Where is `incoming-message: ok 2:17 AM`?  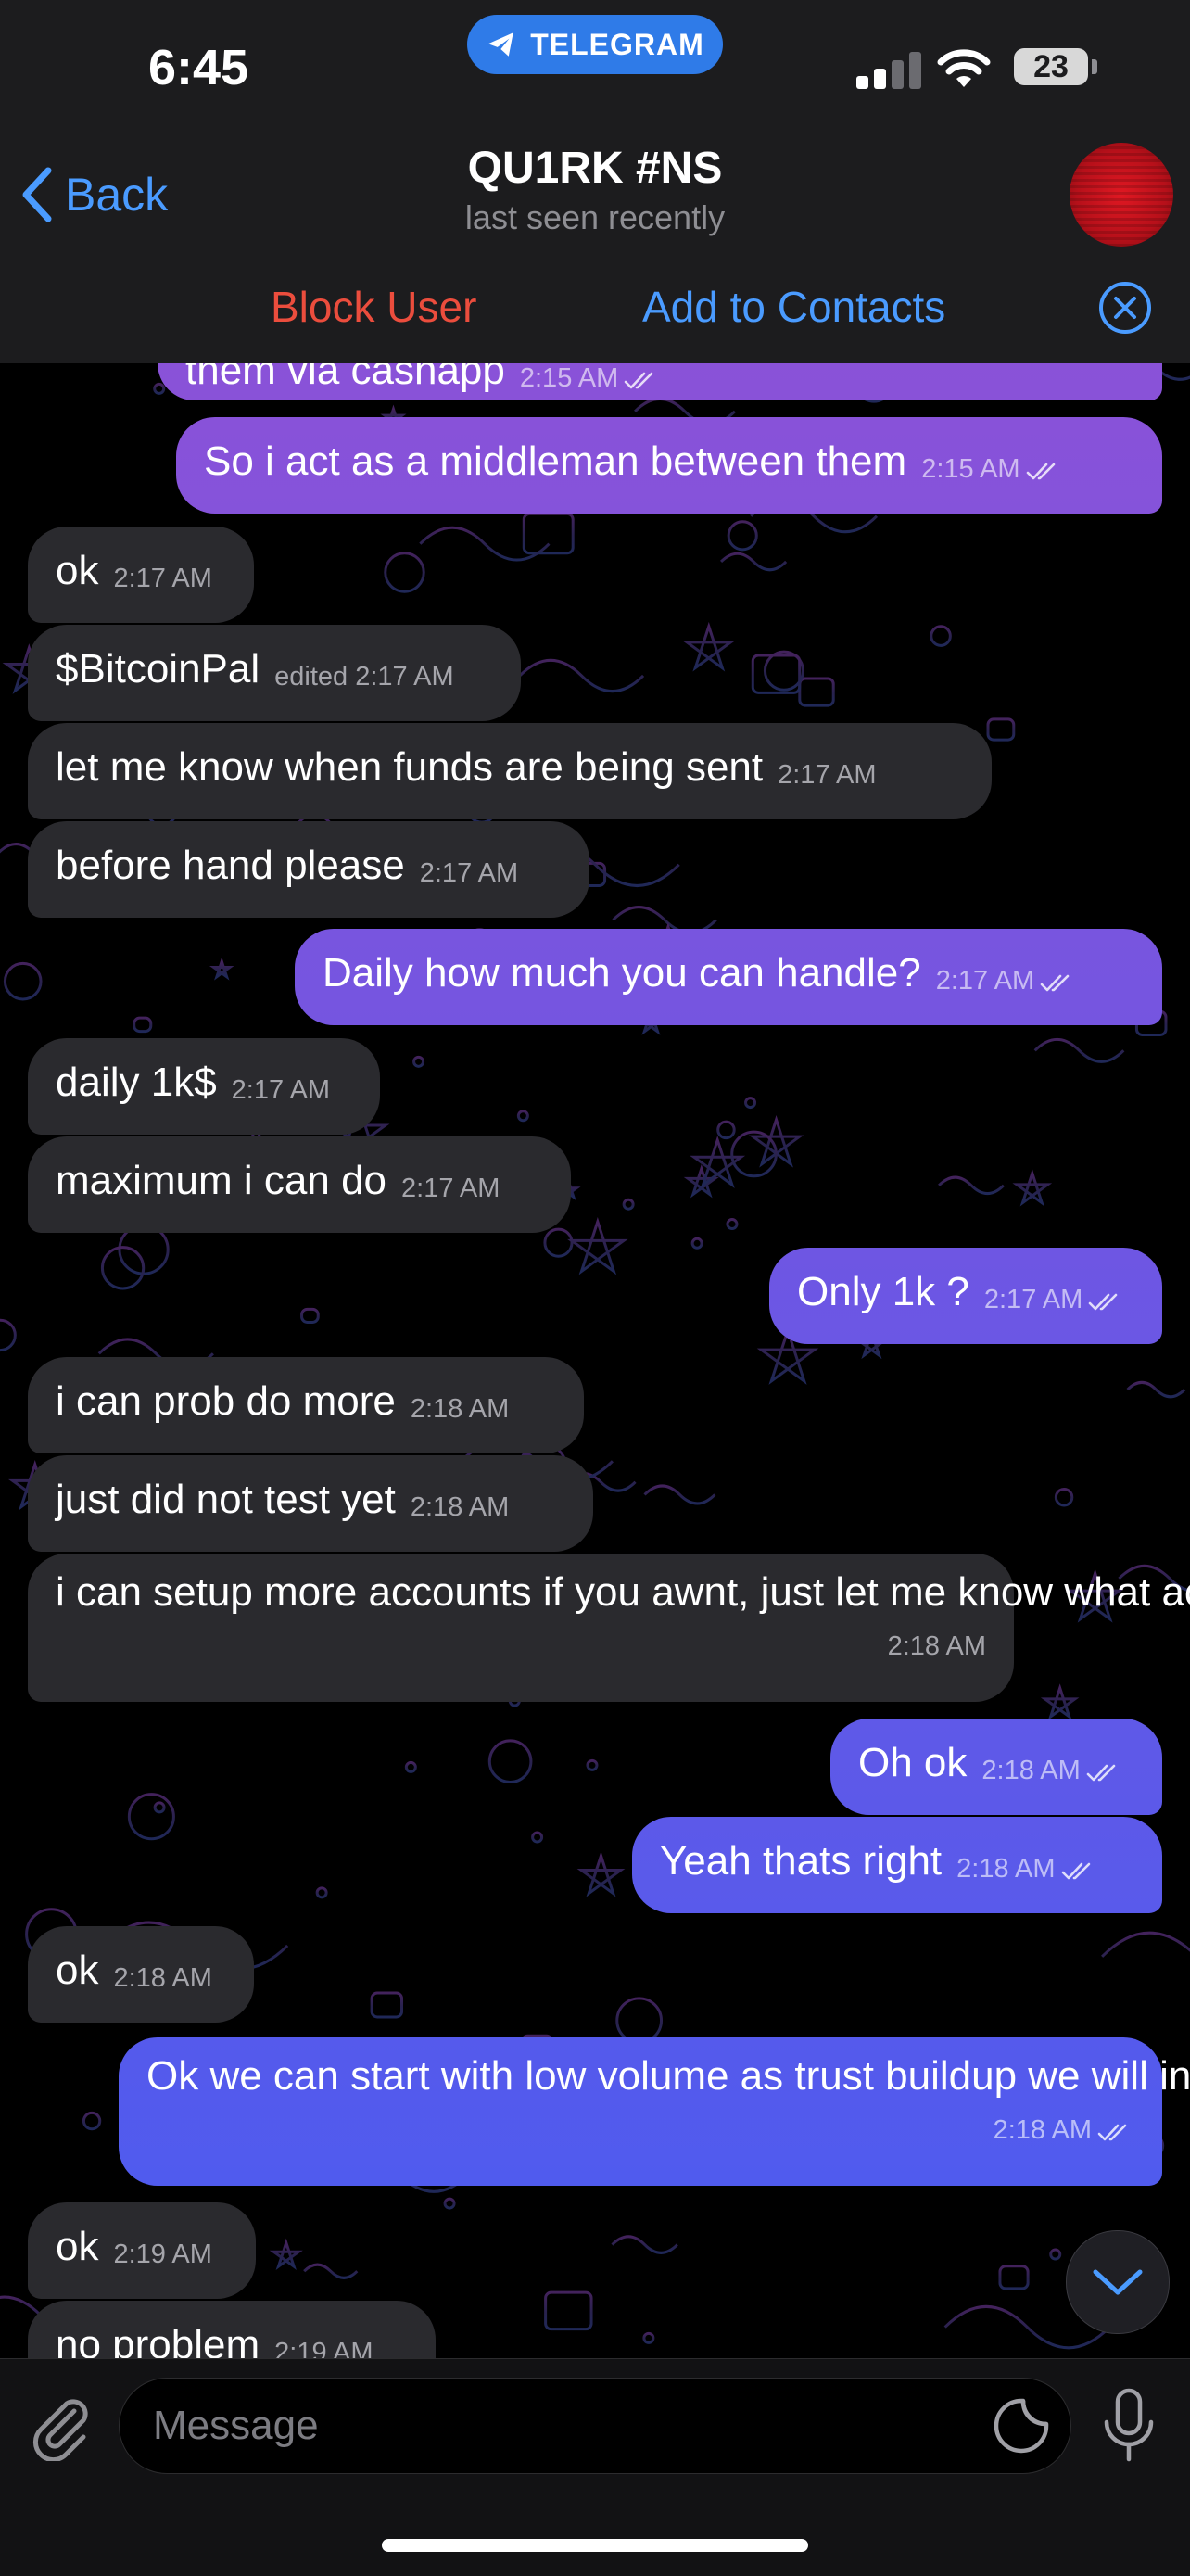
incoming-message: ok 2:17 AM is located at coordinates (141, 575).